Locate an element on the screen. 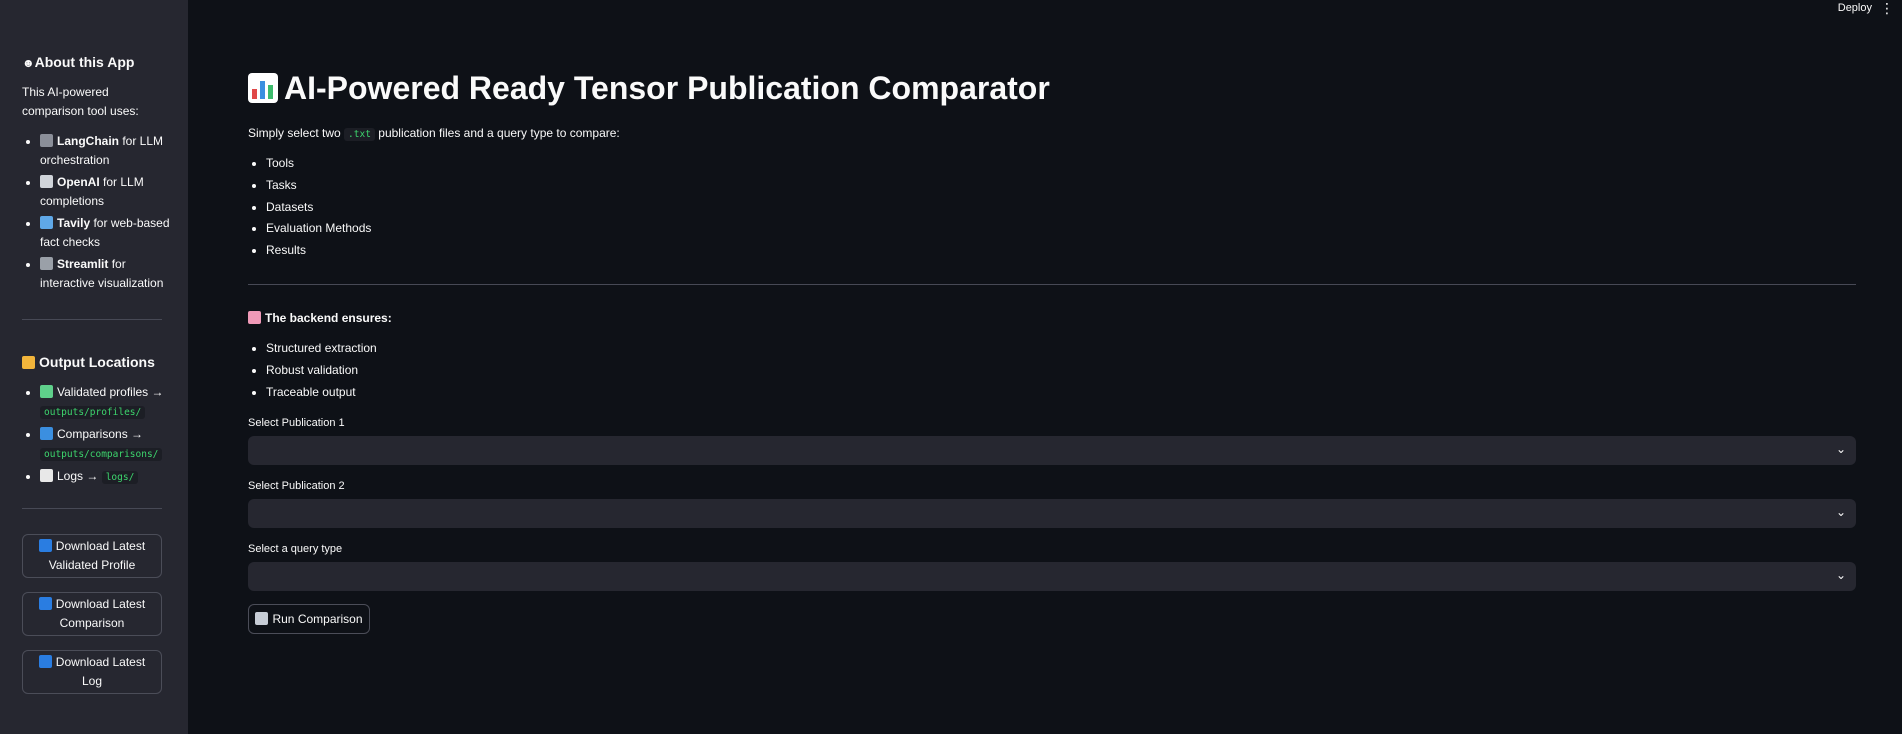 The width and height of the screenshot is (1902, 734). folder-icon is located at coordinates (28, 362).